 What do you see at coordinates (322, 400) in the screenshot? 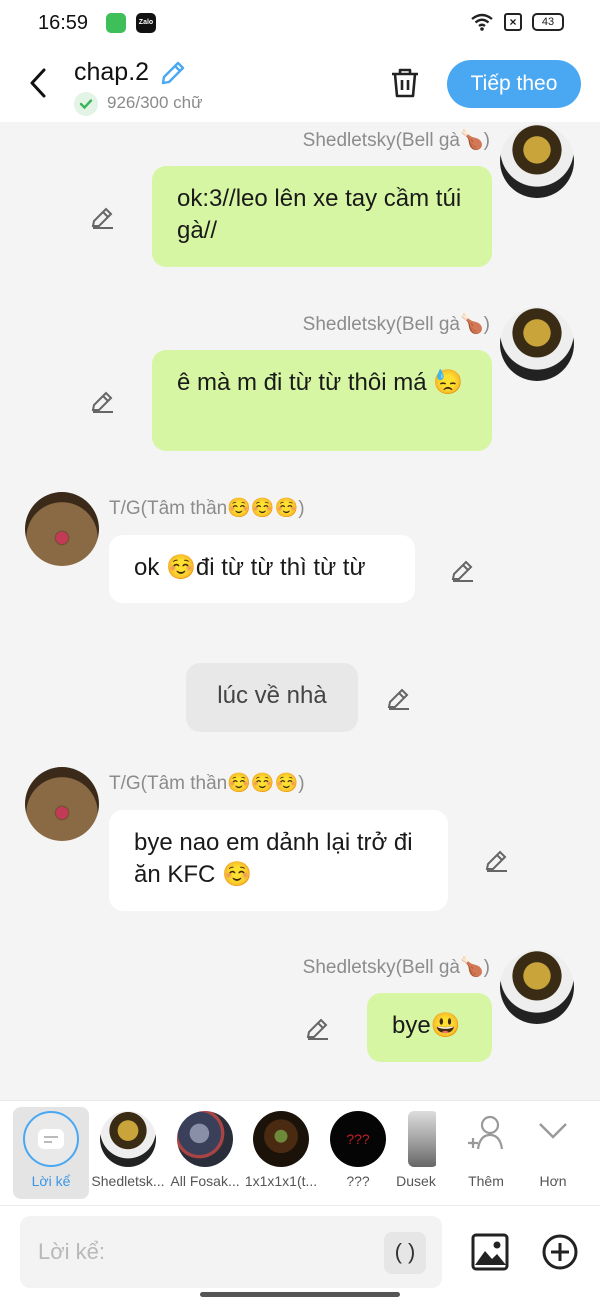
I see `message-bubble: ê mà m đi từ từ thôi má 😓` at bounding box center [322, 400].